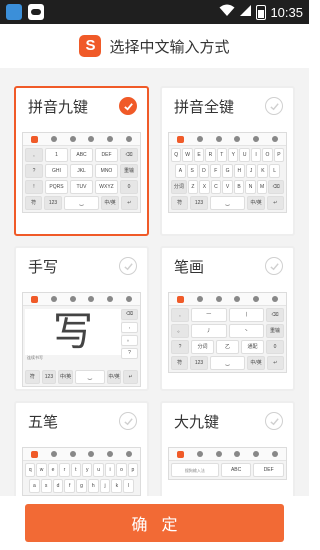 This screenshot has height=550, width=320. Describe the element at coordinates (110, 470) in the screenshot. I see `key: i` at that location.